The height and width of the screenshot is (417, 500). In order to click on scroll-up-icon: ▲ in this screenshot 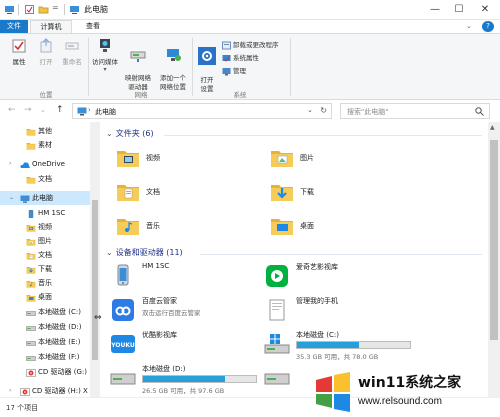, I will do `click(492, 127)`.